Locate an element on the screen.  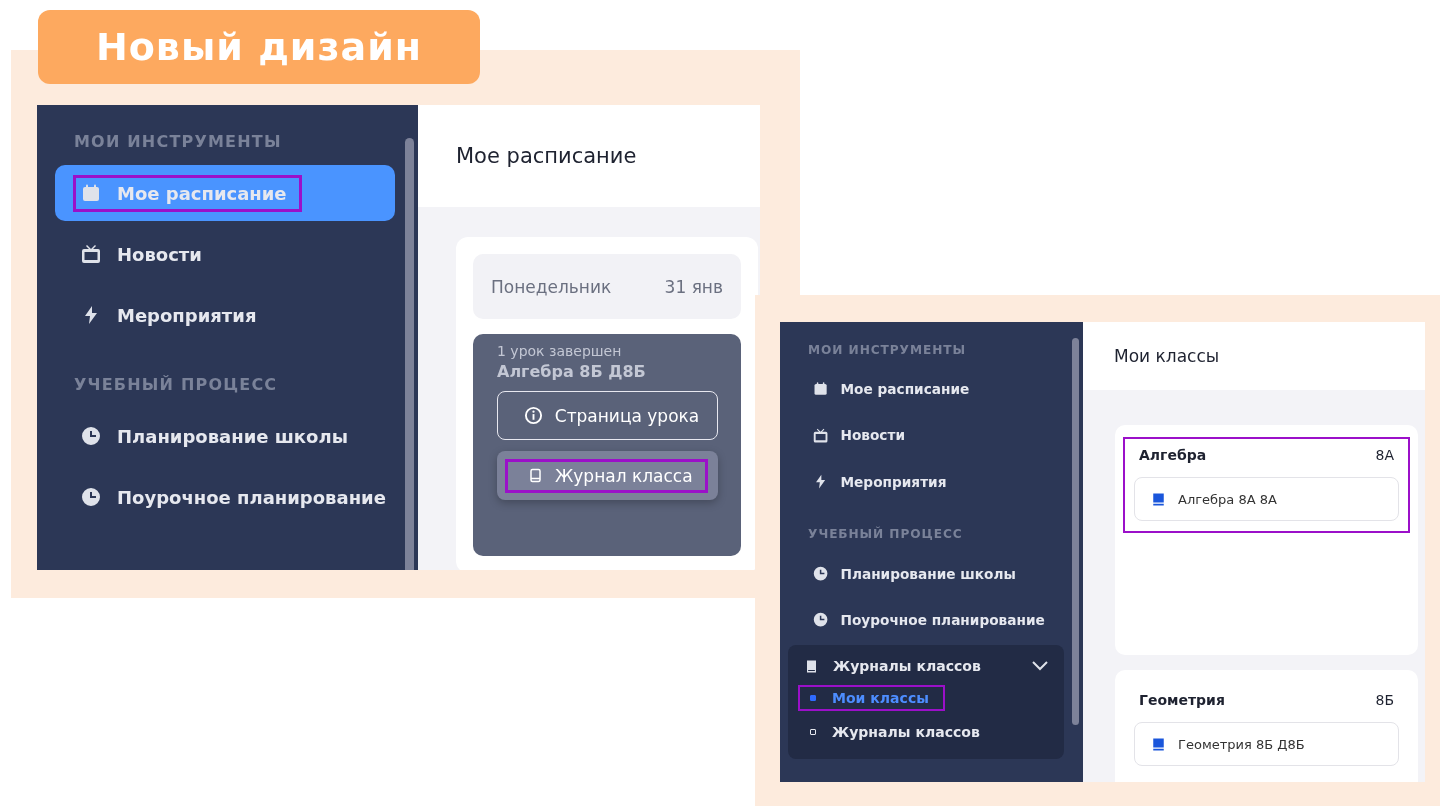
nav-subitem: Мои классы is located at coordinates (871, 698).